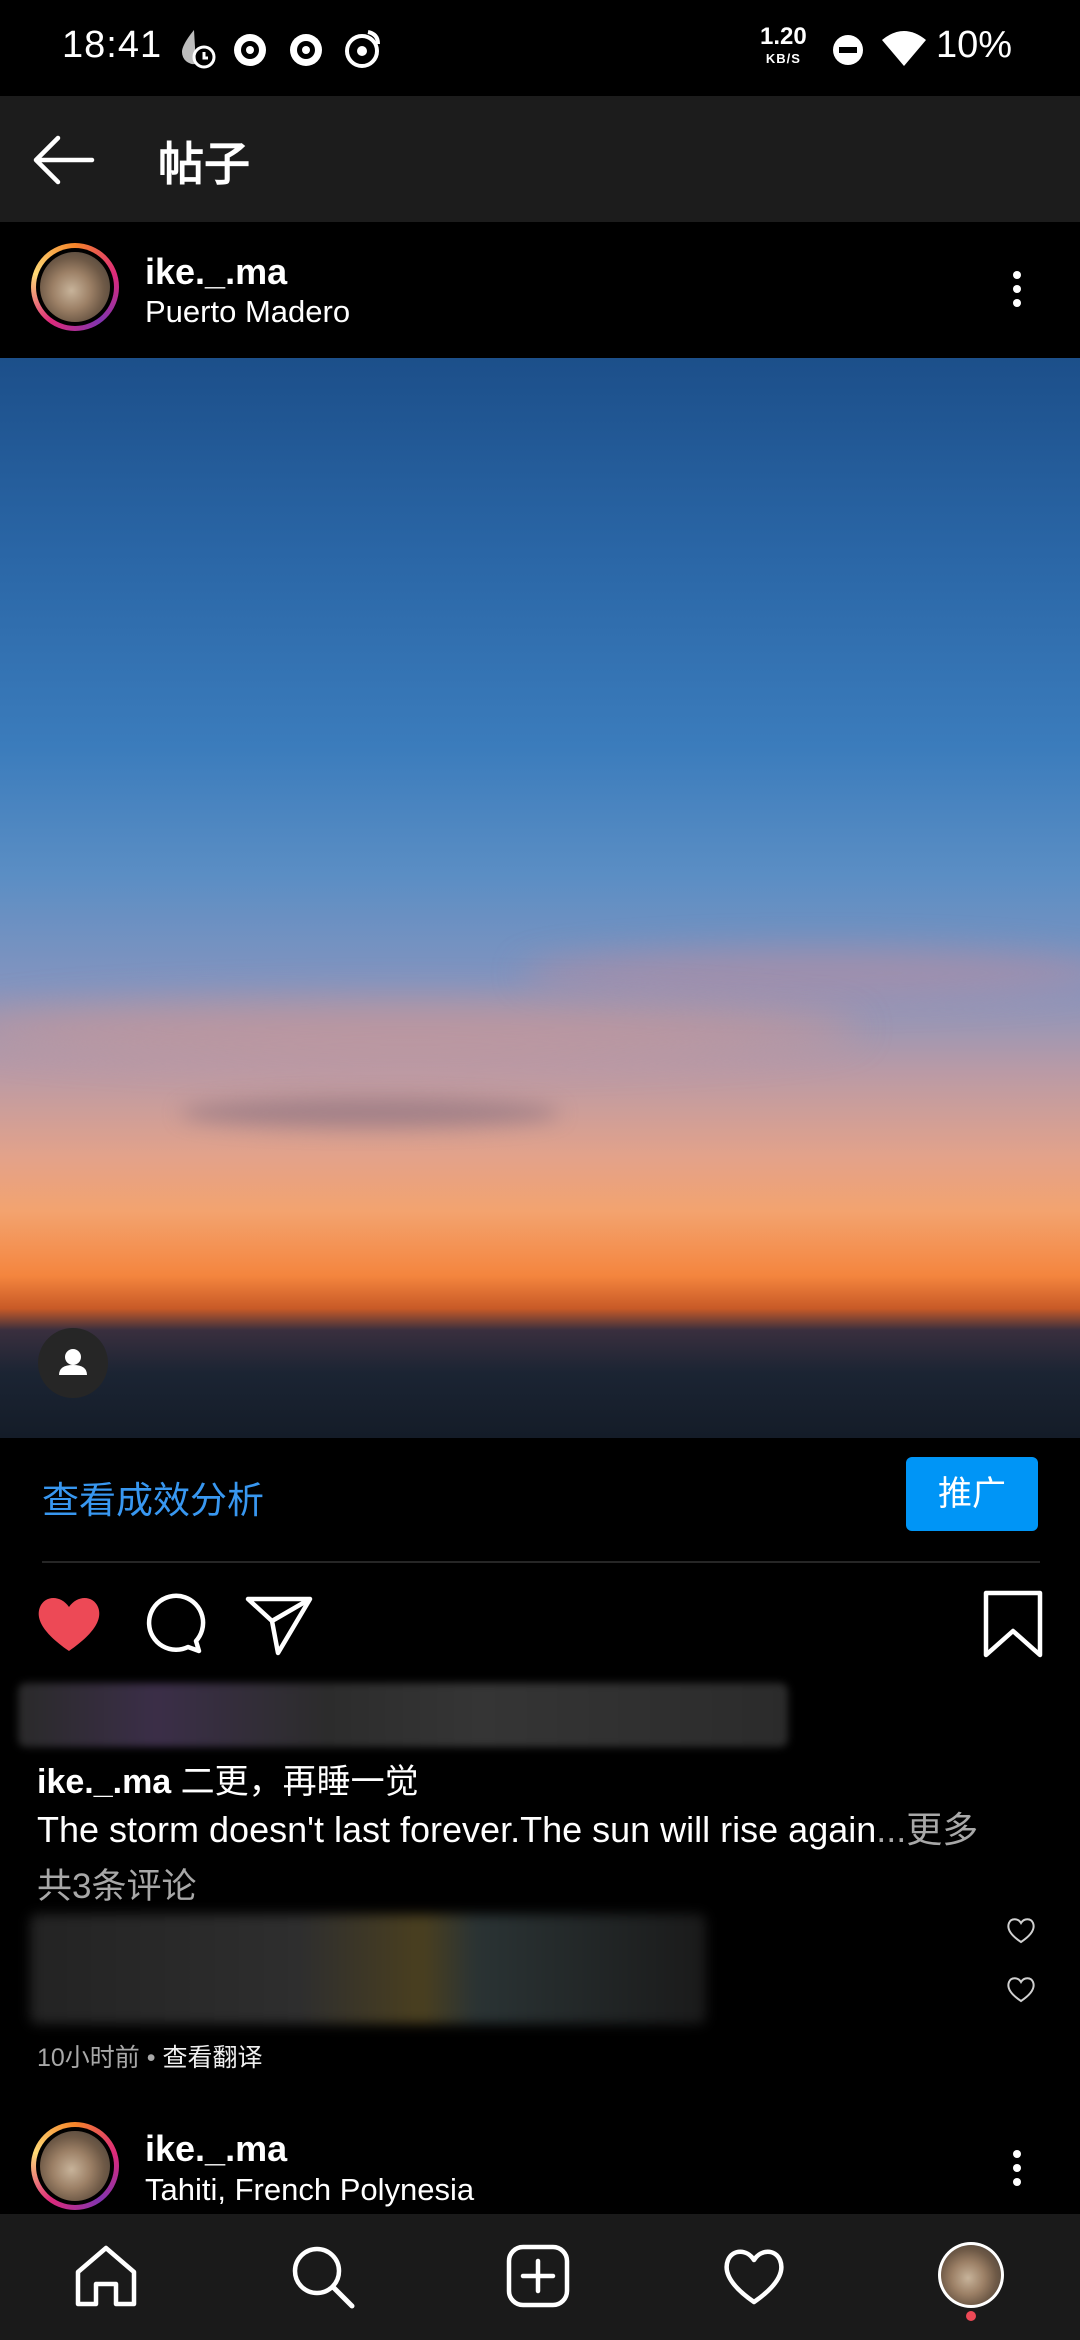 This screenshot has height=2340, width=1080. I want to click on promote-button: 推广, so click(972, 1494).